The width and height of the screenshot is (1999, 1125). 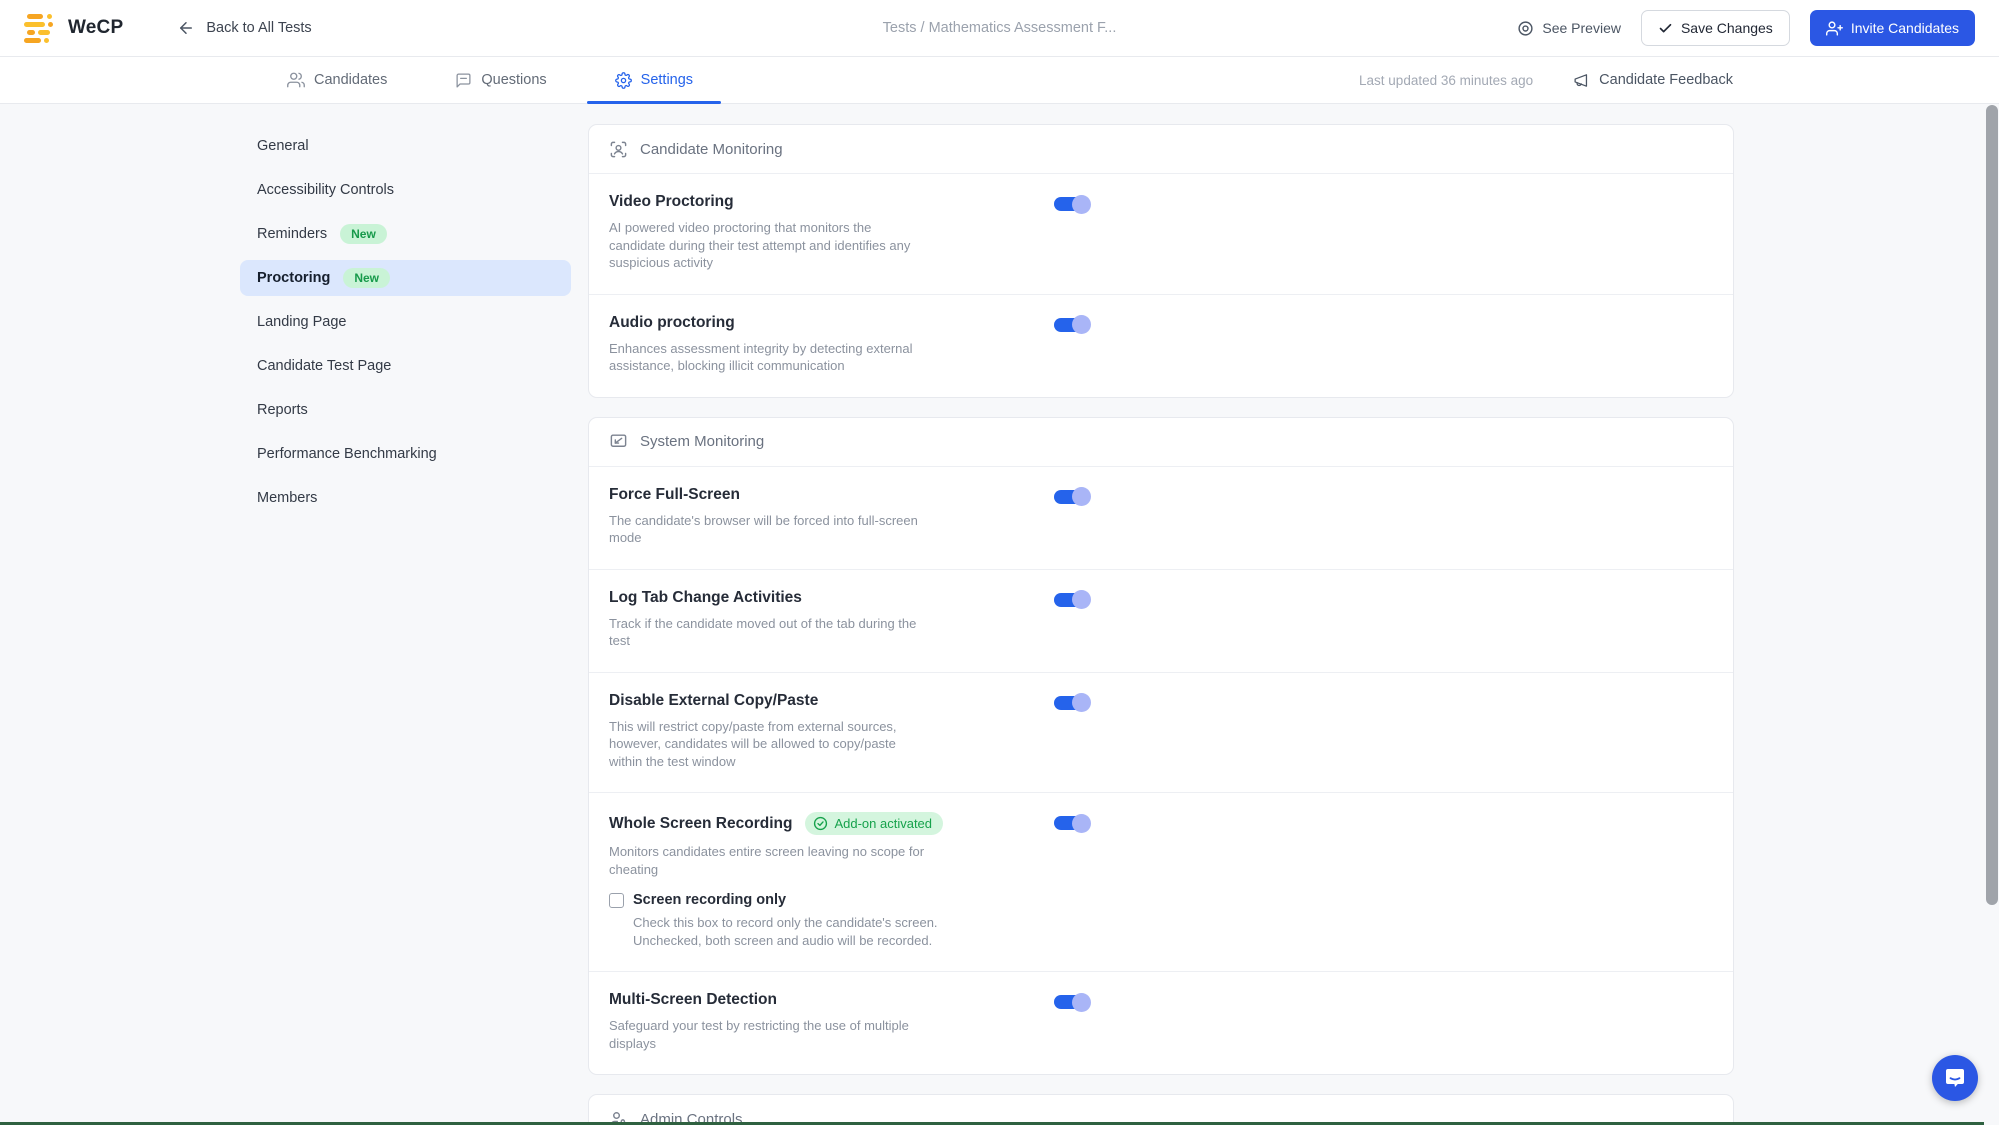 I want to click on tab-candidates: Candidates, so click(x=337, y=80).